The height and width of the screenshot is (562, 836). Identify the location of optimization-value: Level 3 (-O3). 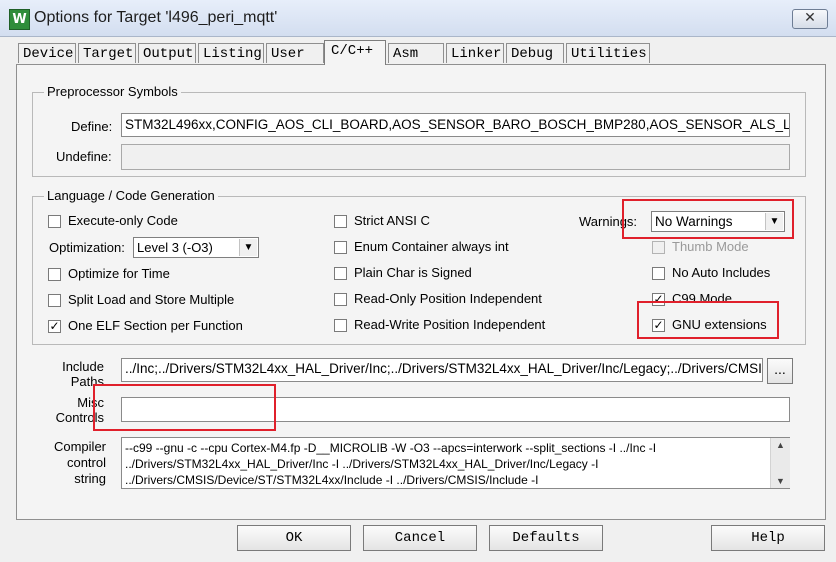
(175, 247).